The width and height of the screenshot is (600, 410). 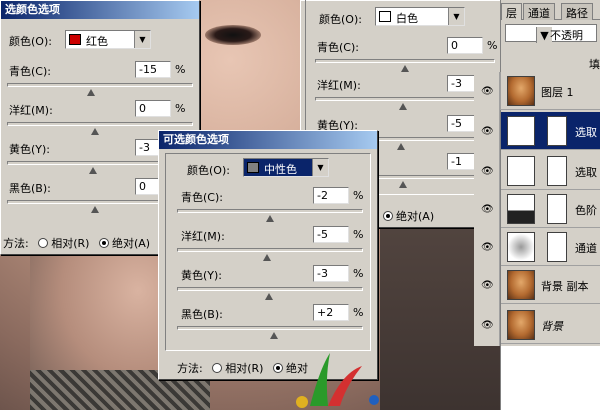 What do you see at coordinates (153, 69) in the screenshot?
I see `value-input: -15` at bounding box center [153, 69].